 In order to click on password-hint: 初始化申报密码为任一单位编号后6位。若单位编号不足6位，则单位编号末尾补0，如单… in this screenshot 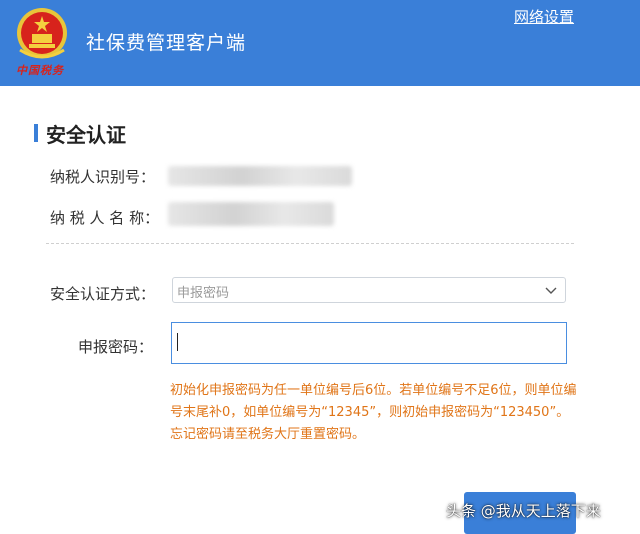, I will do `click(373, 412)`.